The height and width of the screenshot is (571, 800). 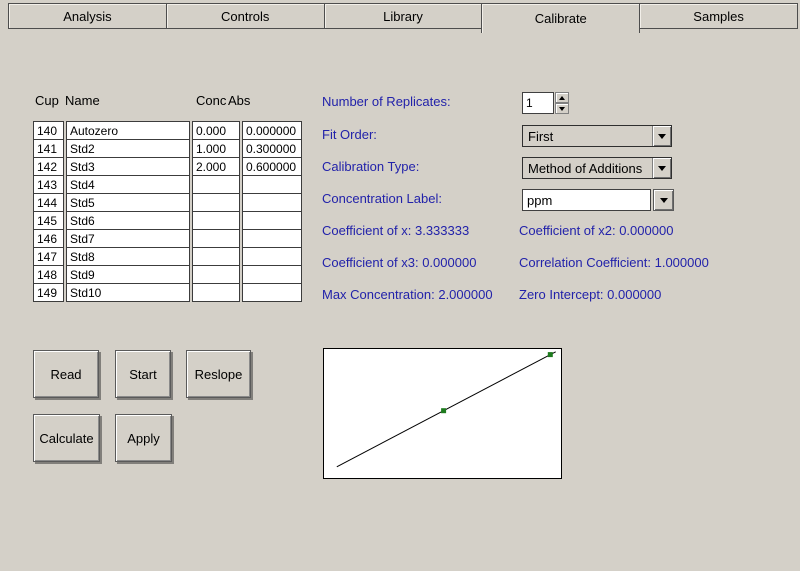 I want to click on table-row: 145 Std6, so click(x=167, y=220).